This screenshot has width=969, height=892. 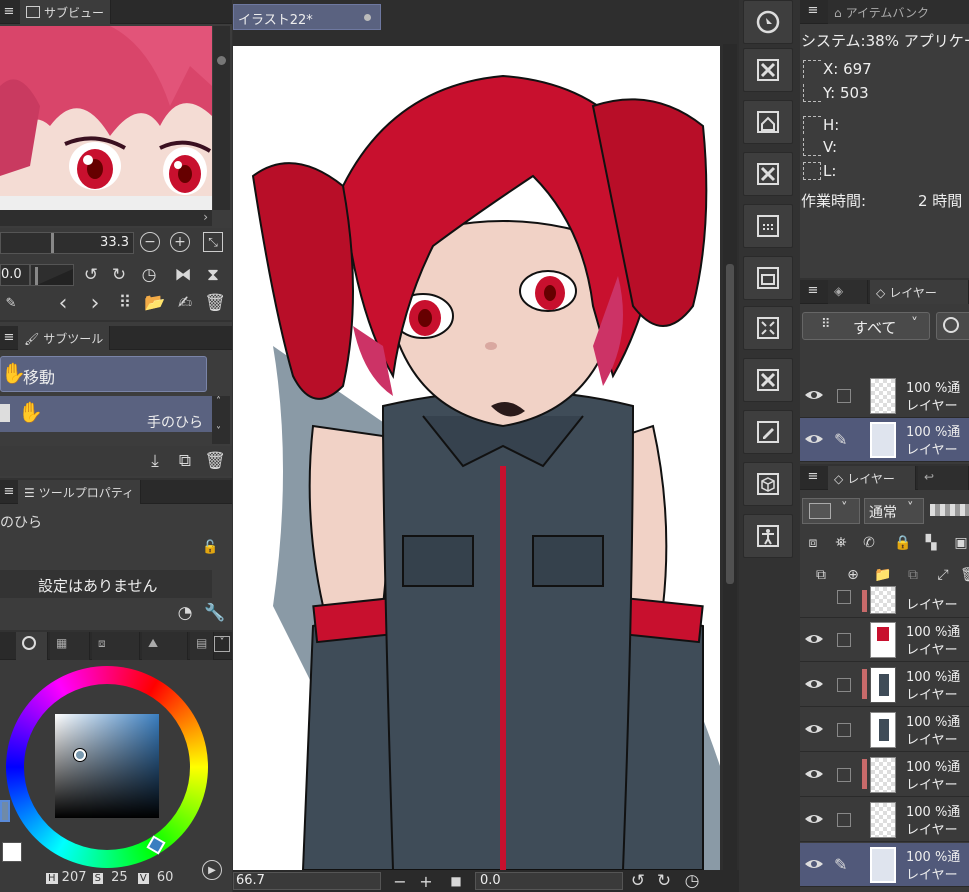 I want to click on tab-subview: サブビュー, so click(x=66, y=12).